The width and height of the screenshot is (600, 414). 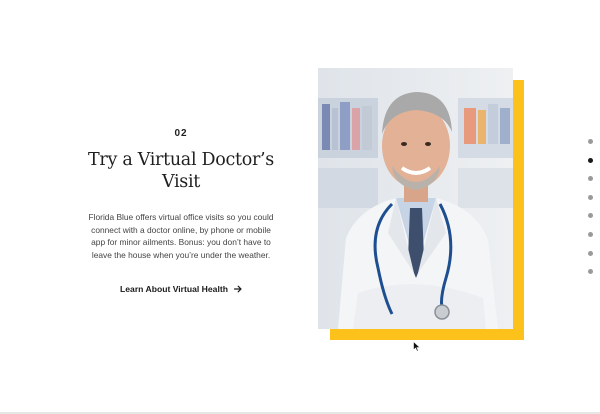 What do you see at coordinates (181, 133) in the screenshot?
I see `step-number: 02` at bounding box center [181, 133].